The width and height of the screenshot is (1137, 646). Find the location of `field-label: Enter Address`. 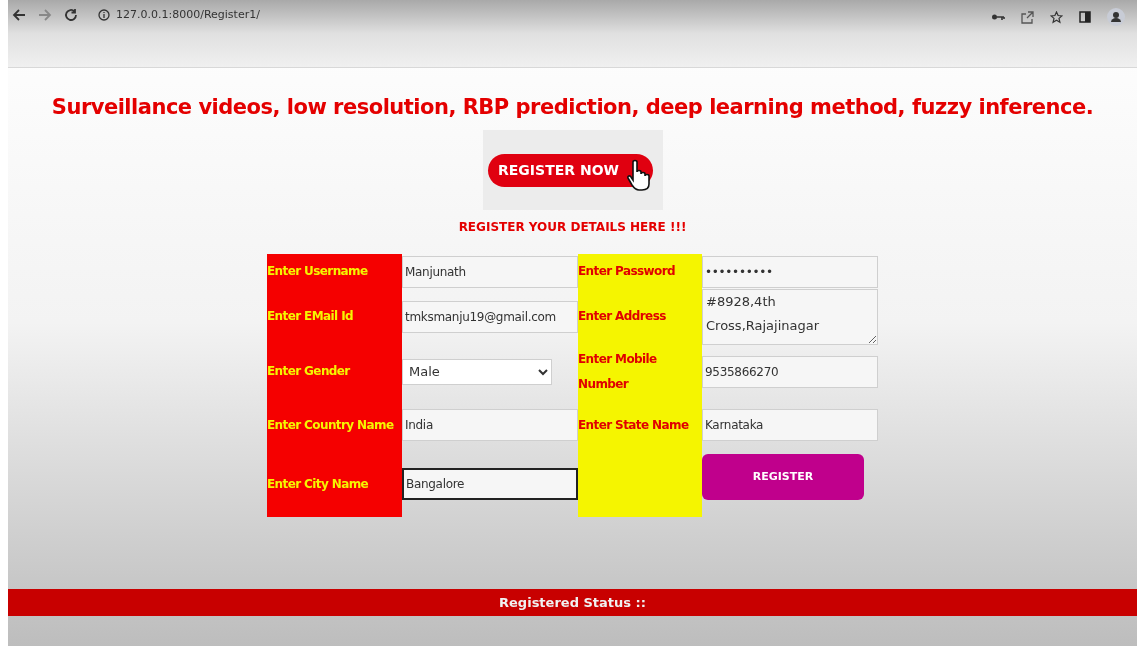

field-label: Enter Address is located at coordinates (622, 316).